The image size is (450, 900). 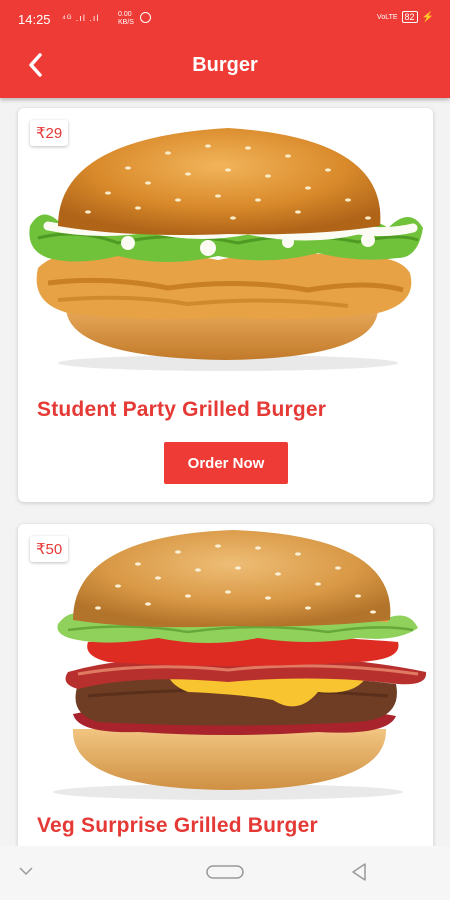 I want to click on volte-label: VoLTE, so click(x=387, y=17).